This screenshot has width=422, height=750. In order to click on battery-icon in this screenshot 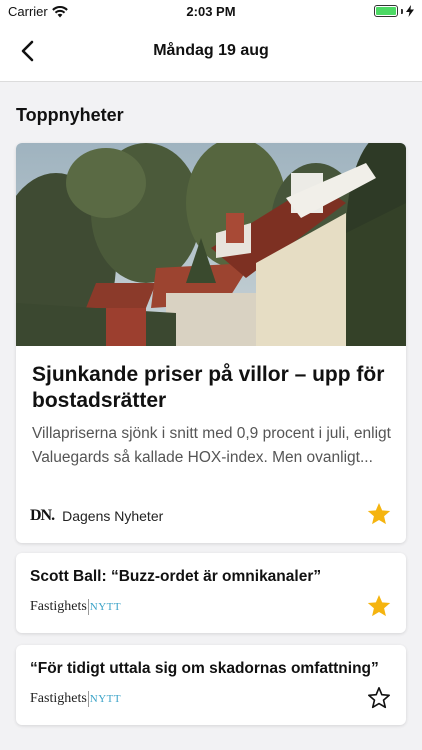, I will do `click(386, 11)`.